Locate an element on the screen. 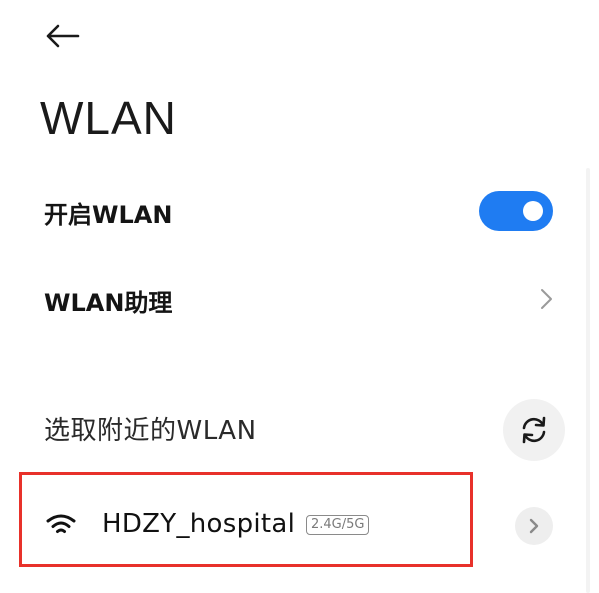  wlan-toggle is located at coordinates (516, 211).